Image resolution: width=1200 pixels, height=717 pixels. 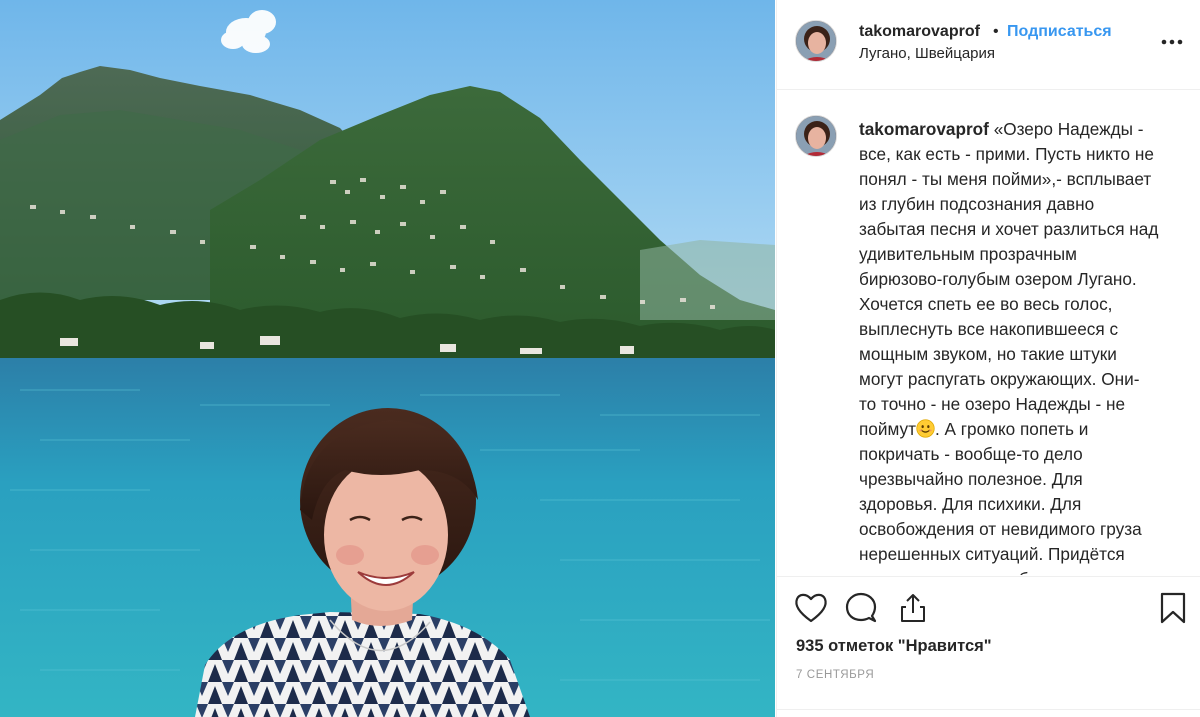 I want to click on smiling-face-emoji, so click(x=925, y=428).